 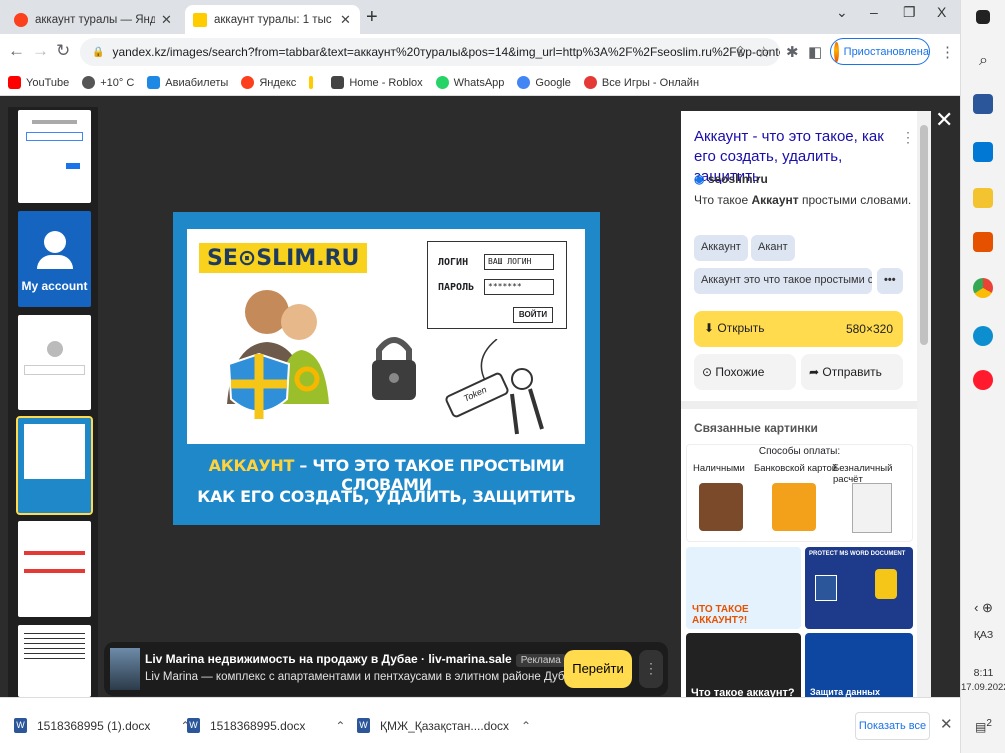 What do you see at coordinates (947, 52) in the screenshot?
I see `menu-kebab-icon: ⋮` at bounding box center [947, 52].